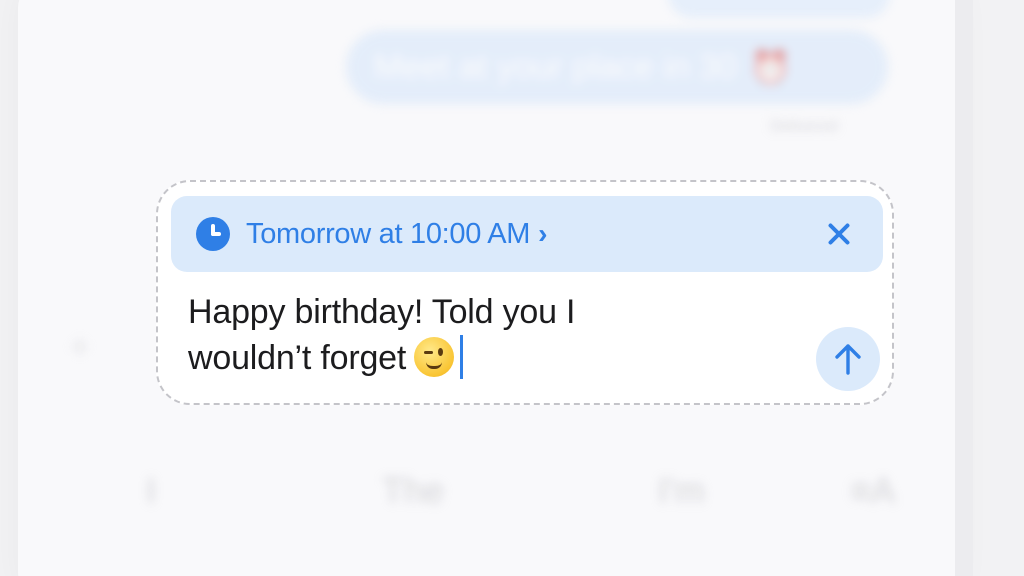  I want to click on message-line: wouldn’t forget, so click(297, 358).